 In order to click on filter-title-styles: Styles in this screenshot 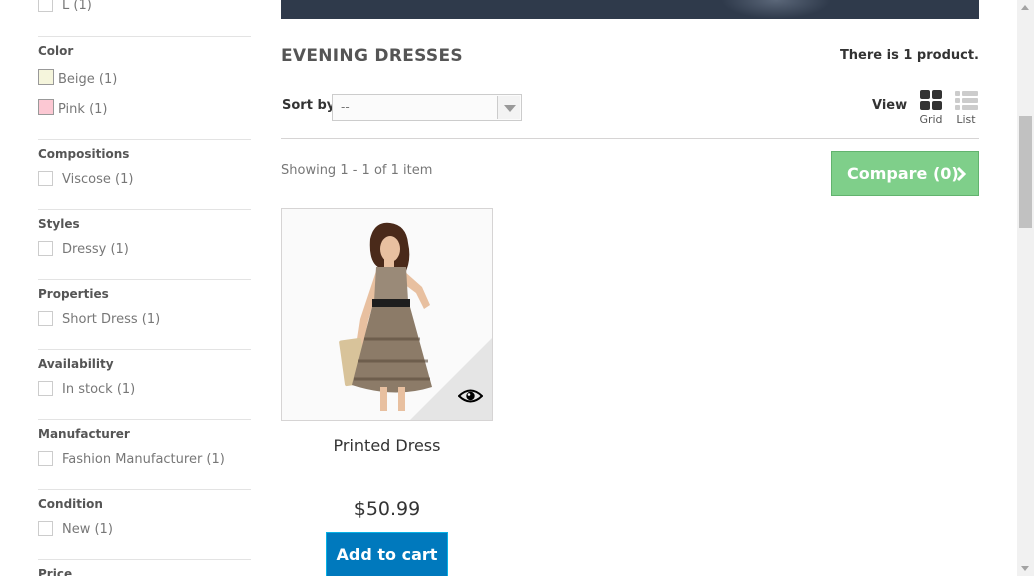, I will do `click(59, 224)`.